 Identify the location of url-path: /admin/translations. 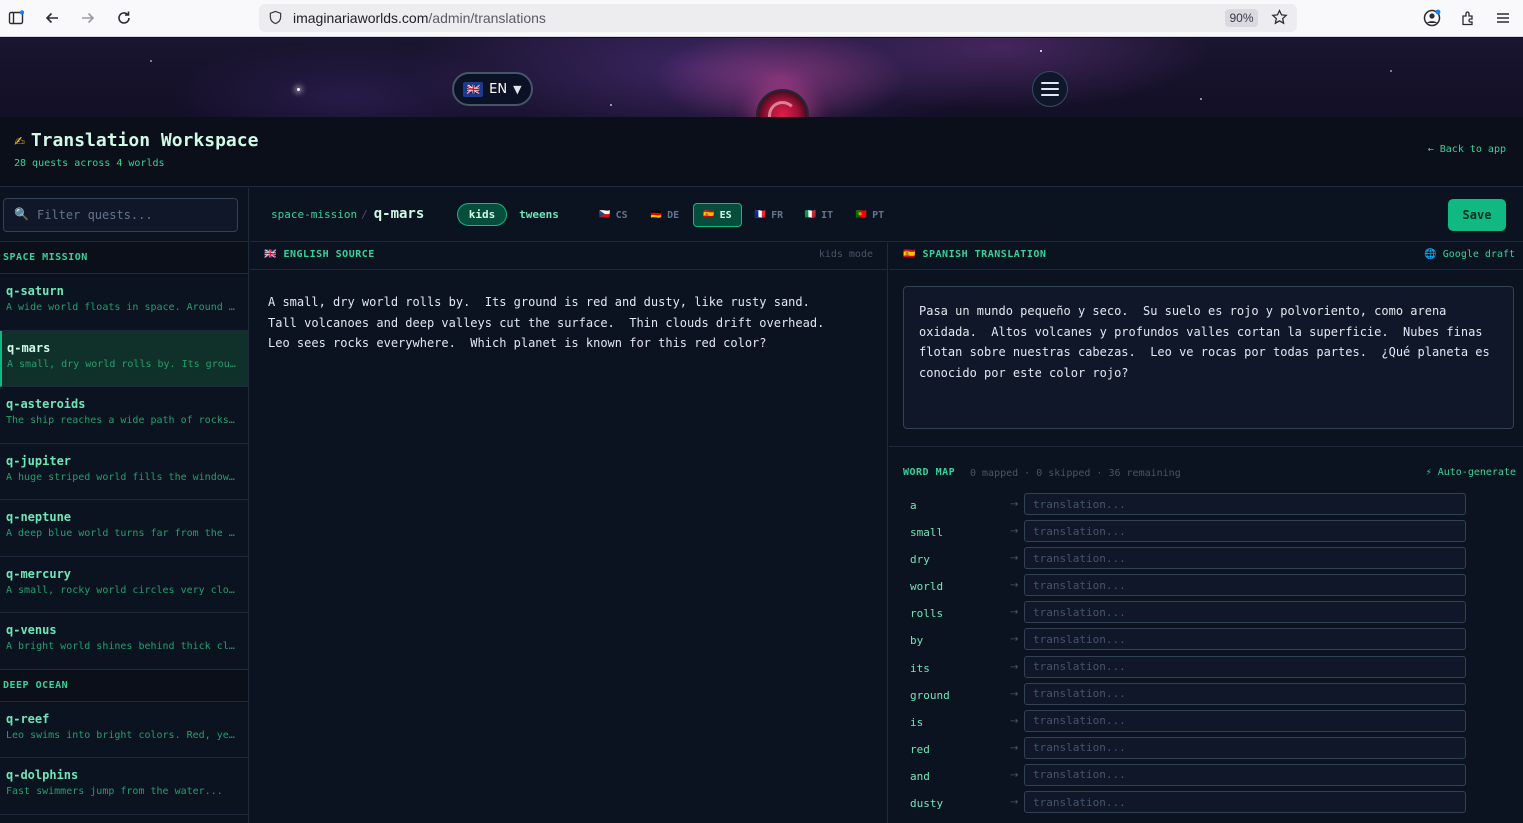
(487, 18).